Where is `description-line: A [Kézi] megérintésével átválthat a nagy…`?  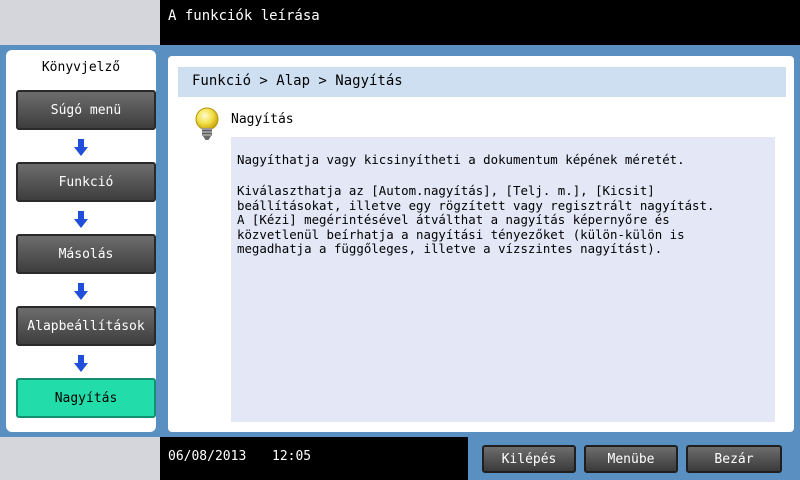
description-line: A [Kézi] megérintésével átválthat a nagy… is located at coordinates (453, 219).